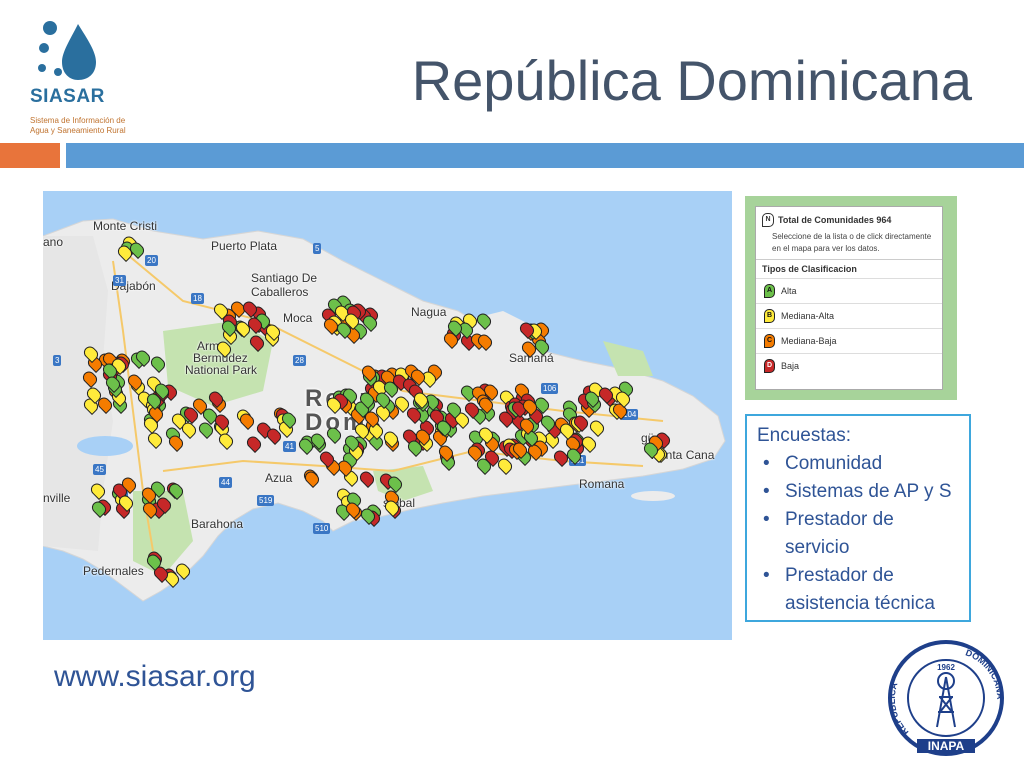 Image resolution: width=1024 pixels, height=768 pixels. I want to click on place-ano: ano, so click(53, 242).